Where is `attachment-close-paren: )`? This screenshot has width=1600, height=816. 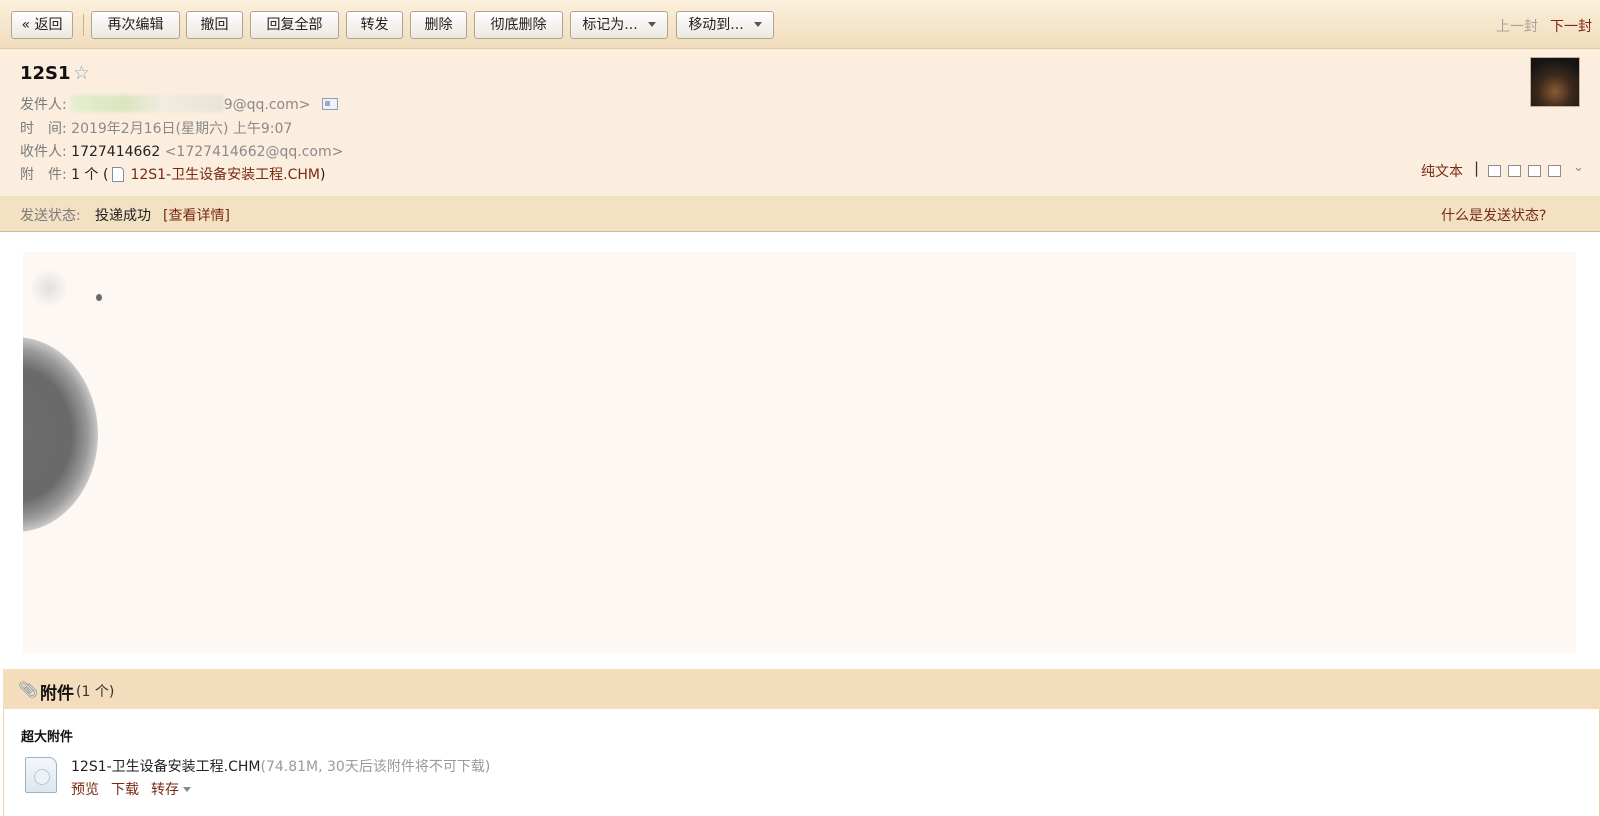 attachment-close-paren: ) is located at coordinates (322, 175).